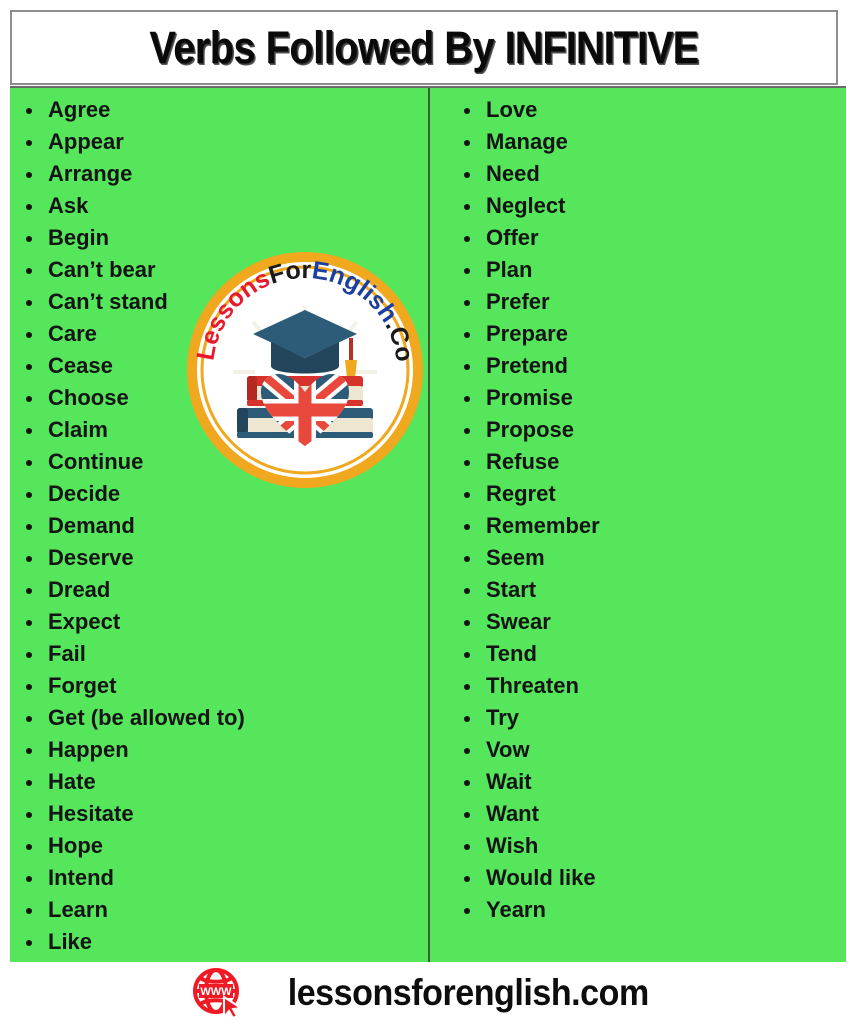 The width and height of the screenshot is (856, 1024). I want to click on verb-list-item: Regret, so click(647, 494).